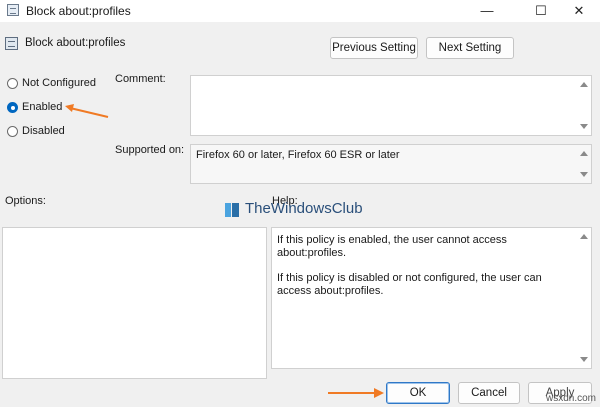 This screenshot has height=407, width=600. I want to click on radio-not-configured-control, so click(12, 83).